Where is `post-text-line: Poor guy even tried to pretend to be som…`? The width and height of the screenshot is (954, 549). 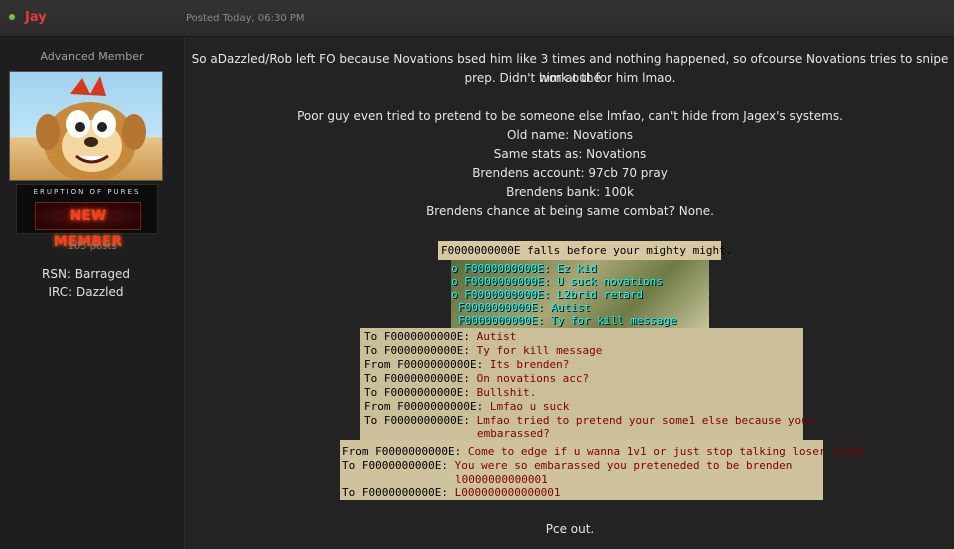 post-text-line: Poor guy even tried to pretend to be som… is located at coordinates (570, 116).